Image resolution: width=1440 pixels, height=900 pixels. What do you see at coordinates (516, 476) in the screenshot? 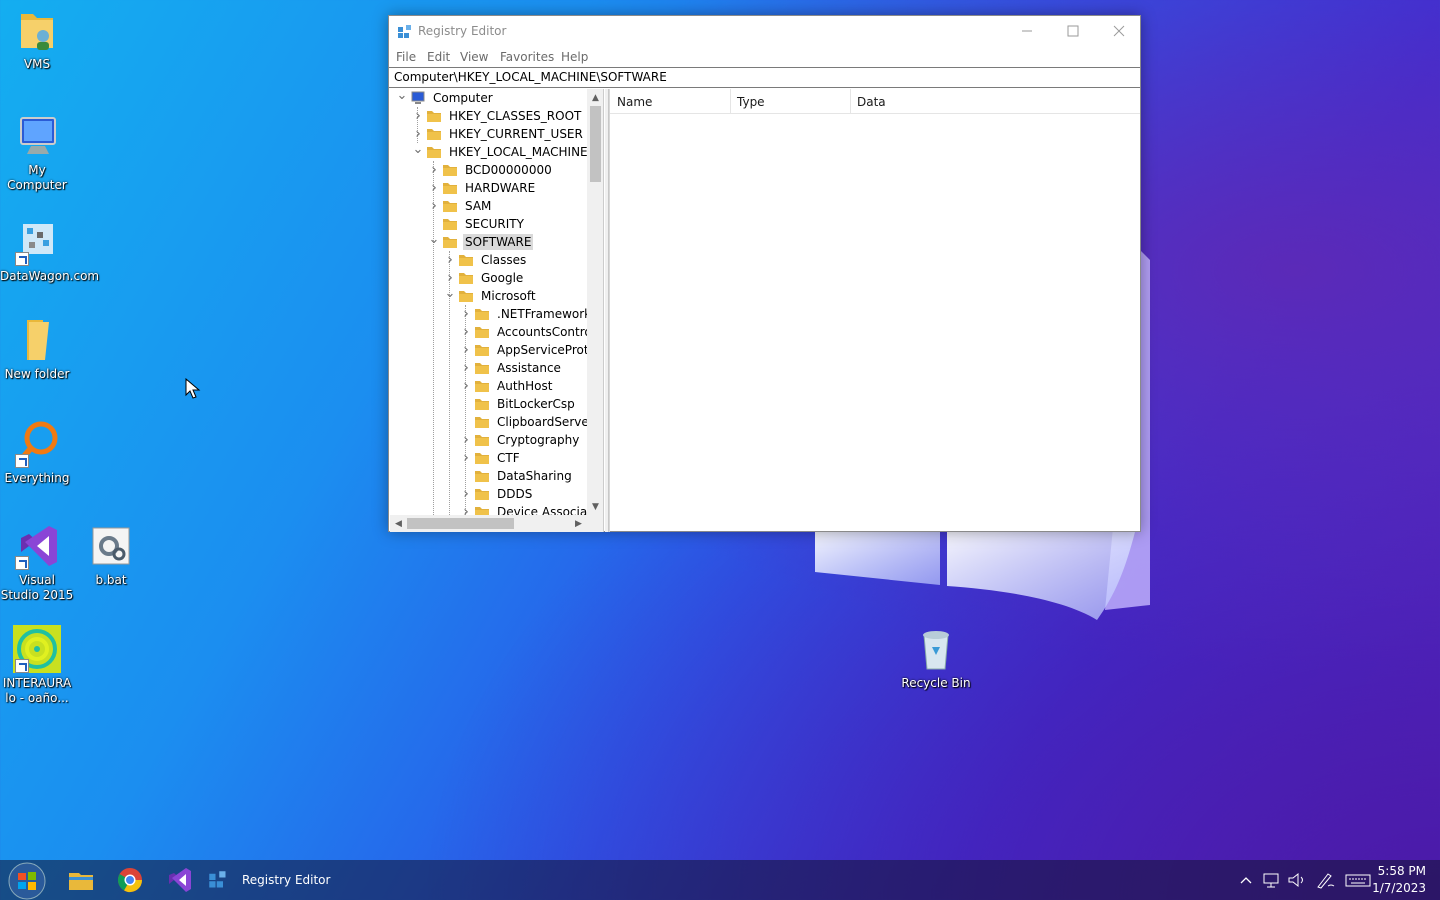
I see `tree-node: DataSharing` at bounding box center [516, 476].